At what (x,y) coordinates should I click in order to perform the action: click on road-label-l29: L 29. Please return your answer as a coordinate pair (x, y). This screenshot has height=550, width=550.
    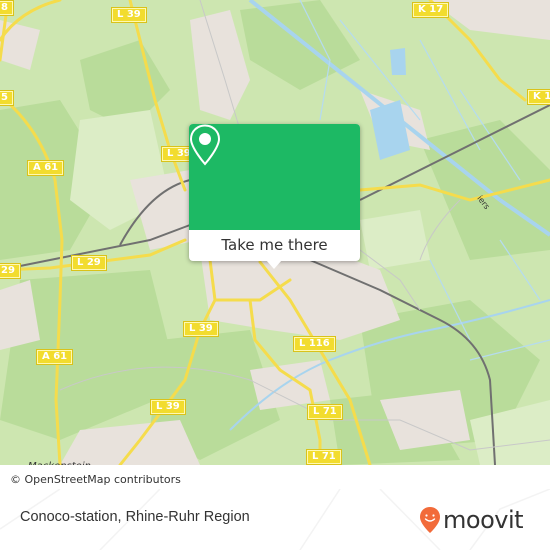
    Looking at the image, I should click on (89, 263).